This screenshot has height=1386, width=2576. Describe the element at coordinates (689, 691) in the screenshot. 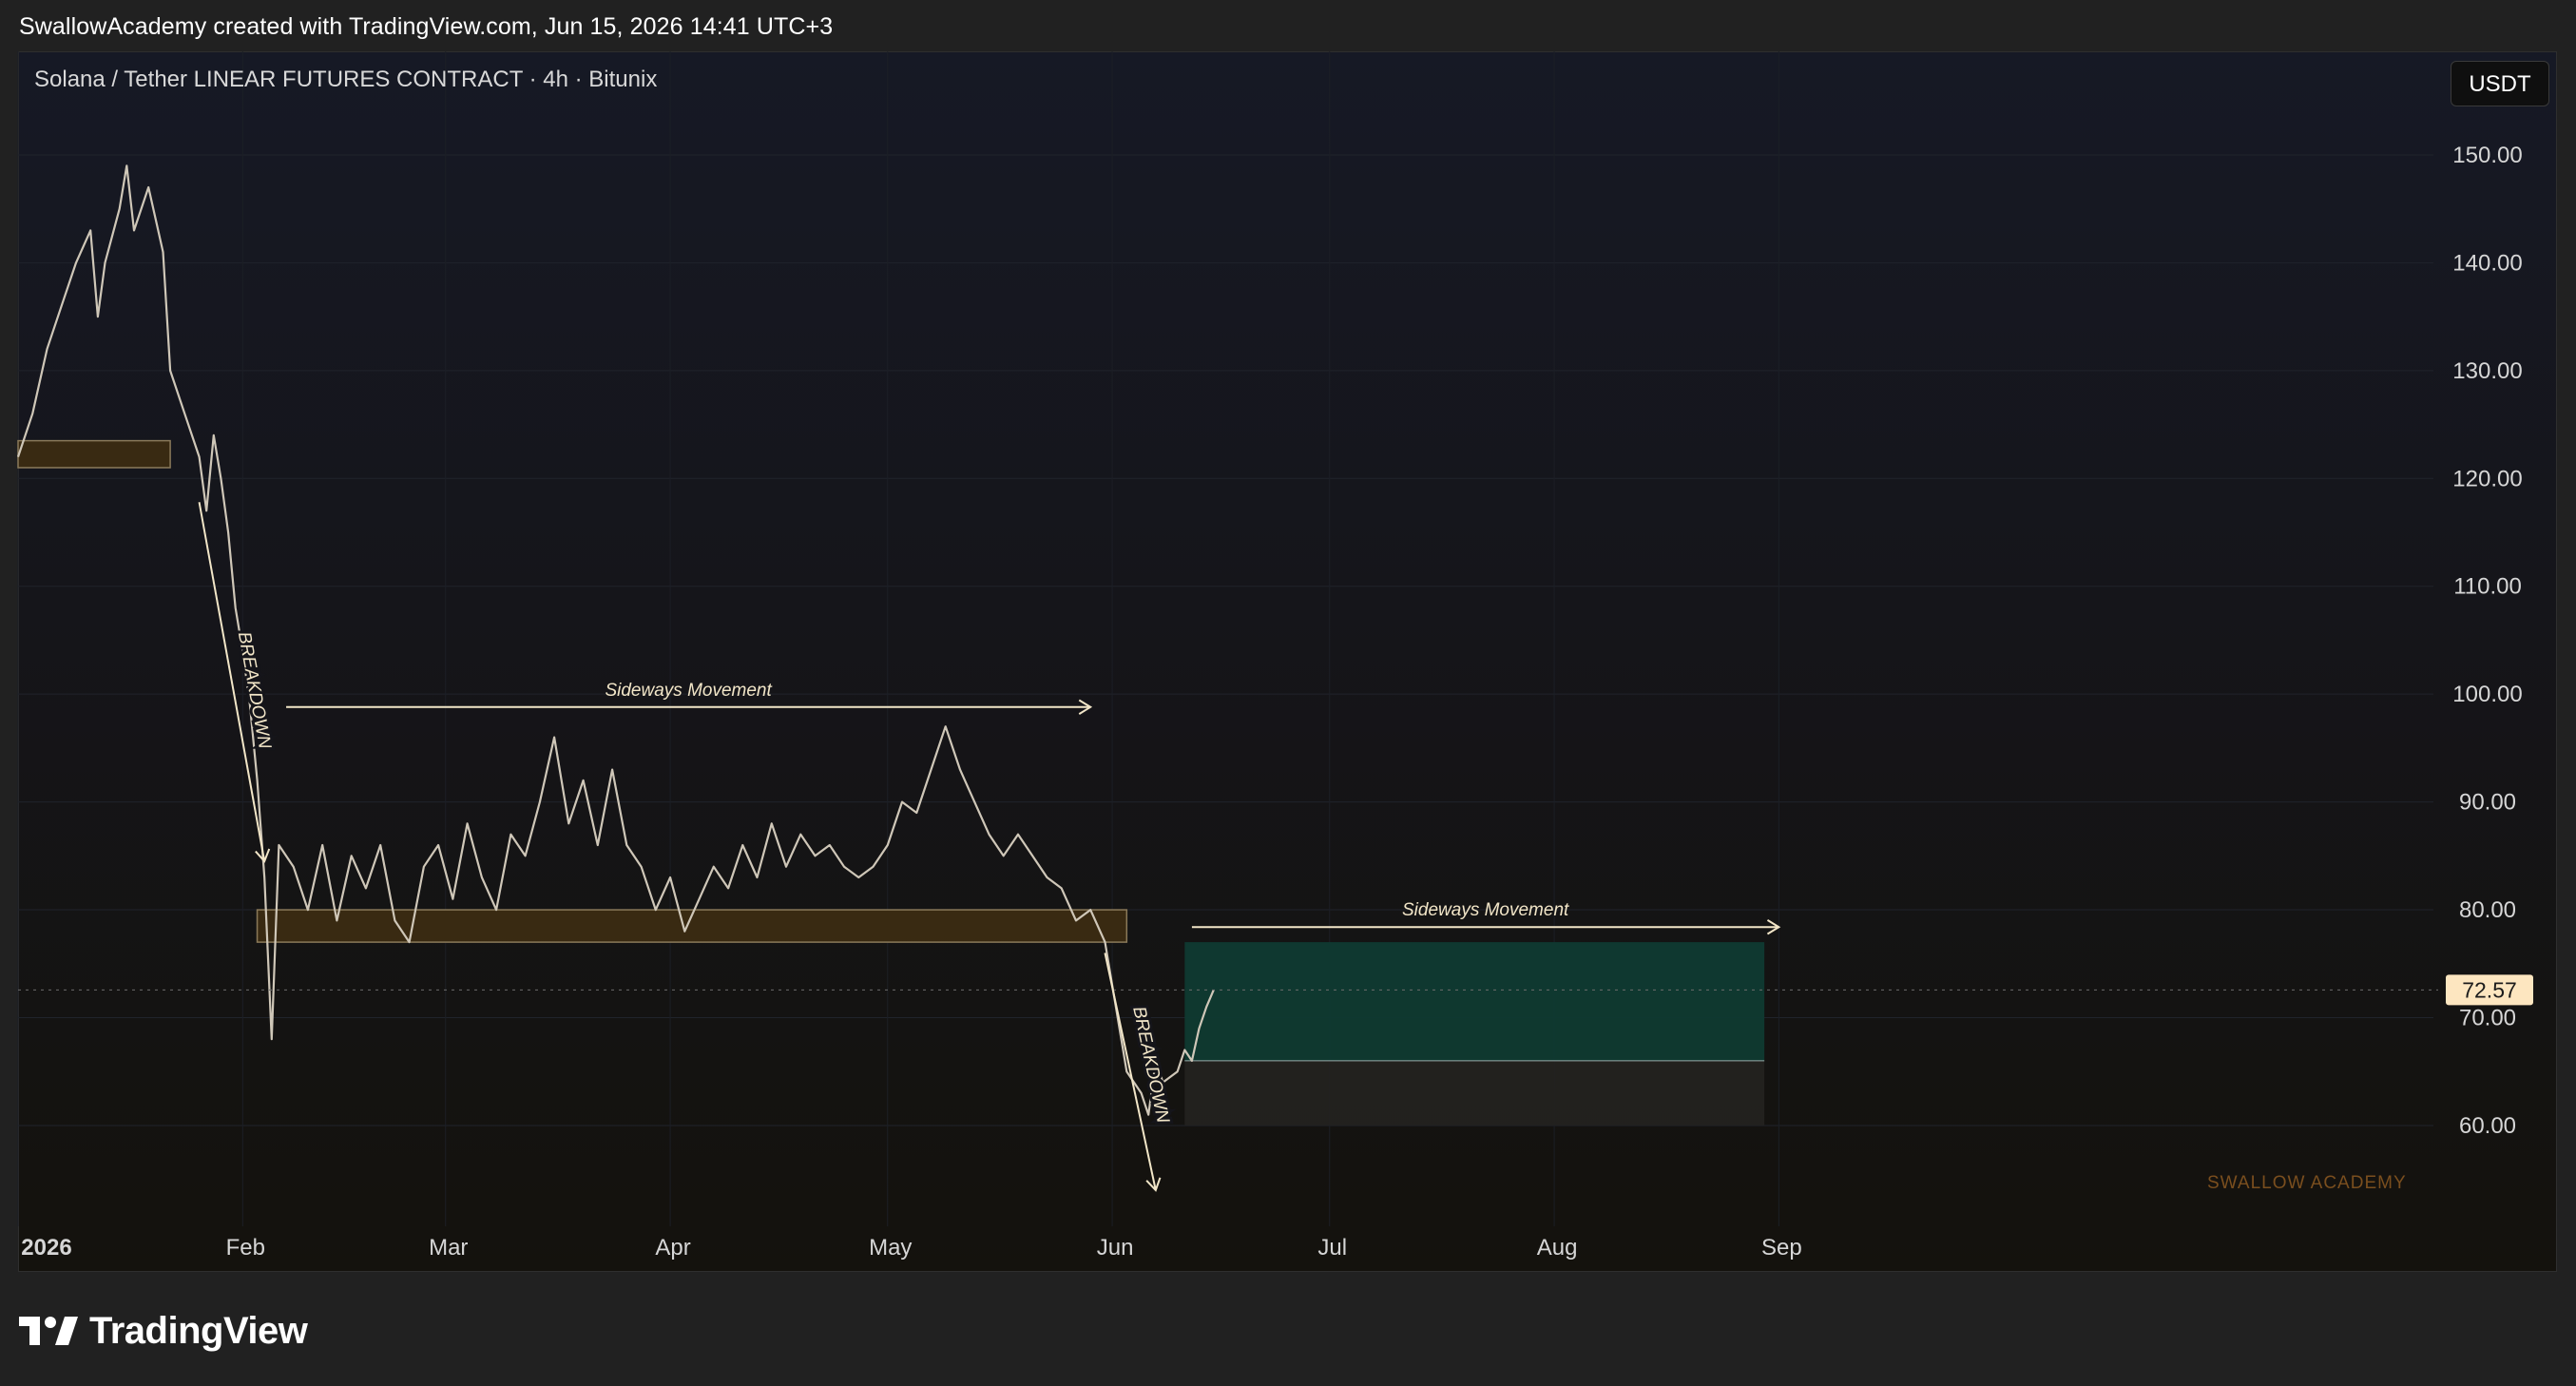

I see `sideways-movement-label-1: Sideways Movement` at that location.